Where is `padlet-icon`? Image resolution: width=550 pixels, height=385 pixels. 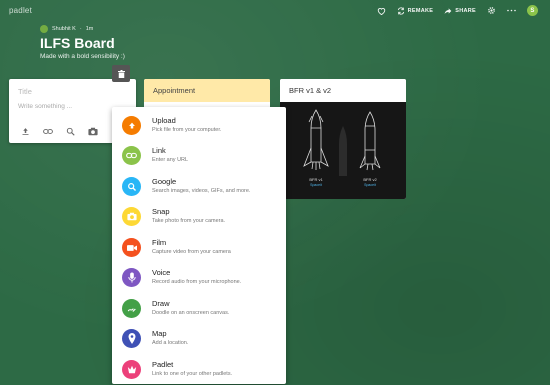
padlet-icon is located at coordinates (131, 369).